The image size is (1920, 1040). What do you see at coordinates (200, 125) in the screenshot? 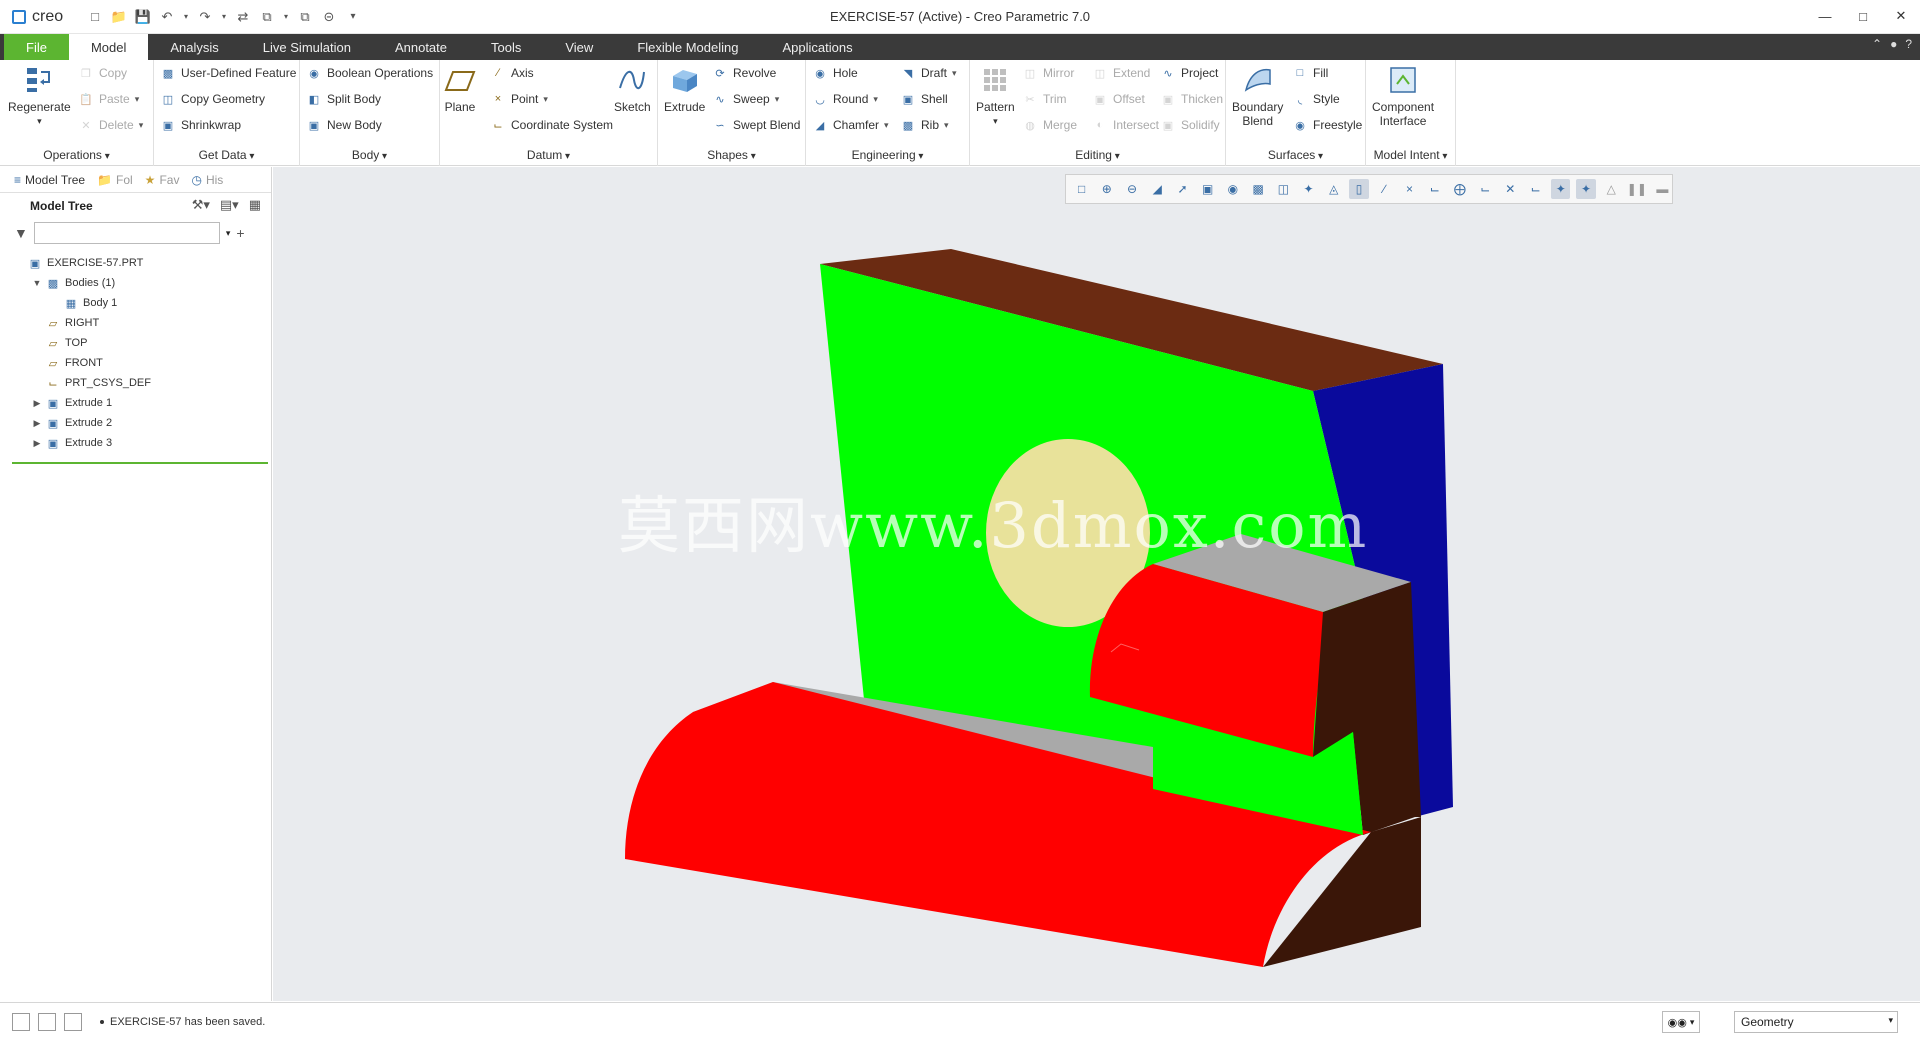
I see `shrinkwrap-button: ▣ Shrinkwrap` at bounding box center [200, 125].